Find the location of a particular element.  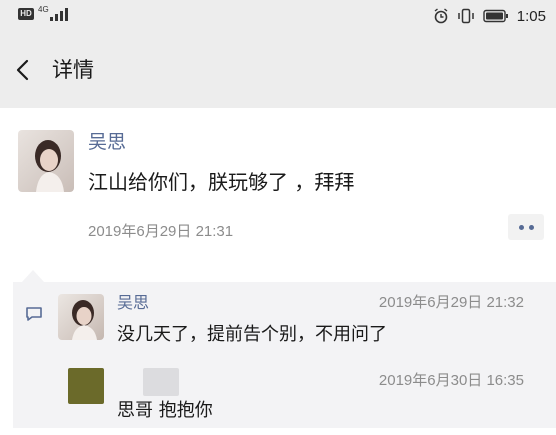

comment-text: 思哥 抱抱你 is located at coordinates (165, 411).